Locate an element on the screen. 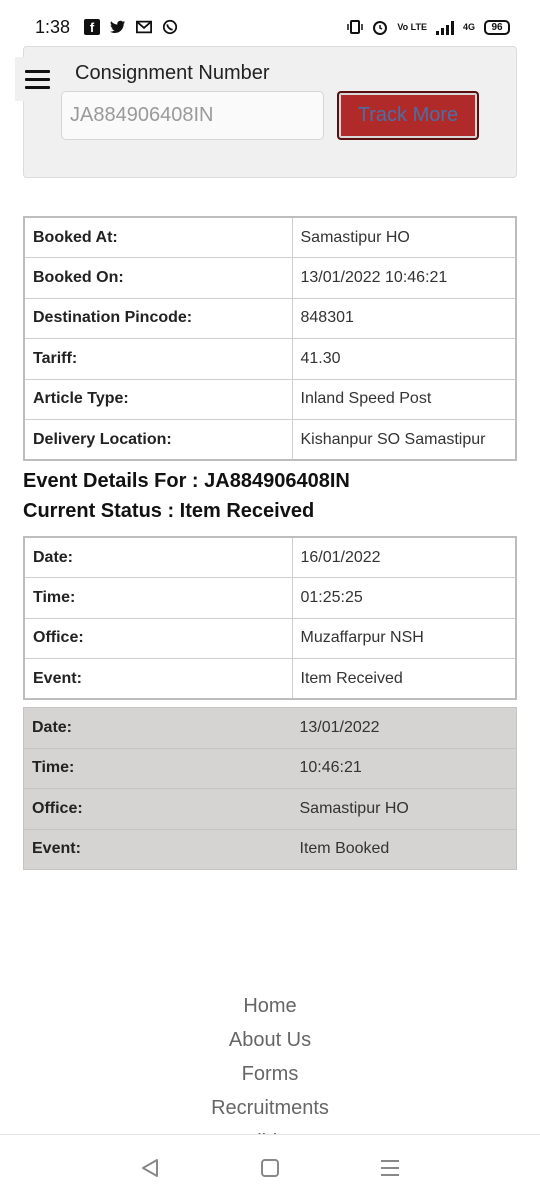 The height and width of the screenshot is (1200, 540). footer-link-recruitments: Recruitments is located at coordinates (270, 1109).